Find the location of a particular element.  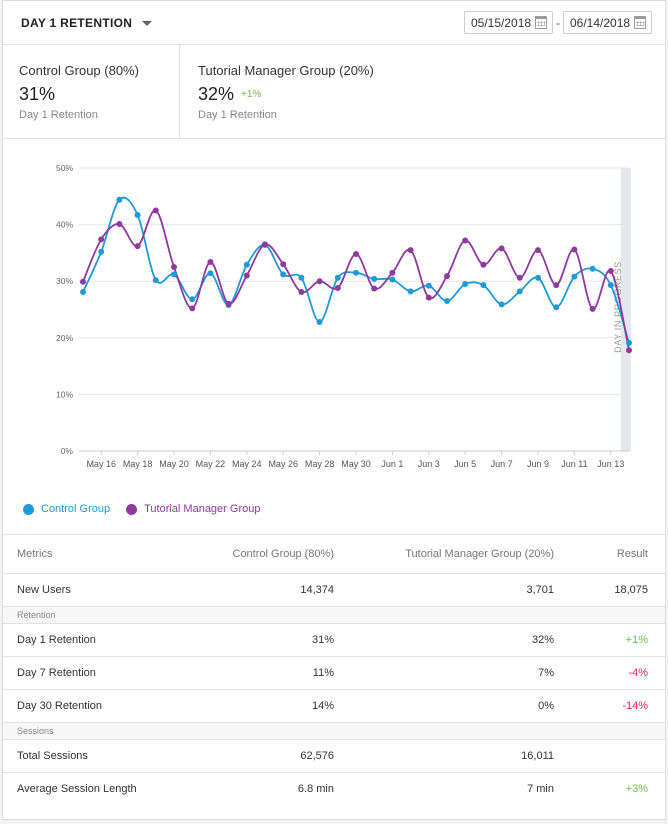

start-date-input: 05/15/2018 is located at coordinates (508, 22).